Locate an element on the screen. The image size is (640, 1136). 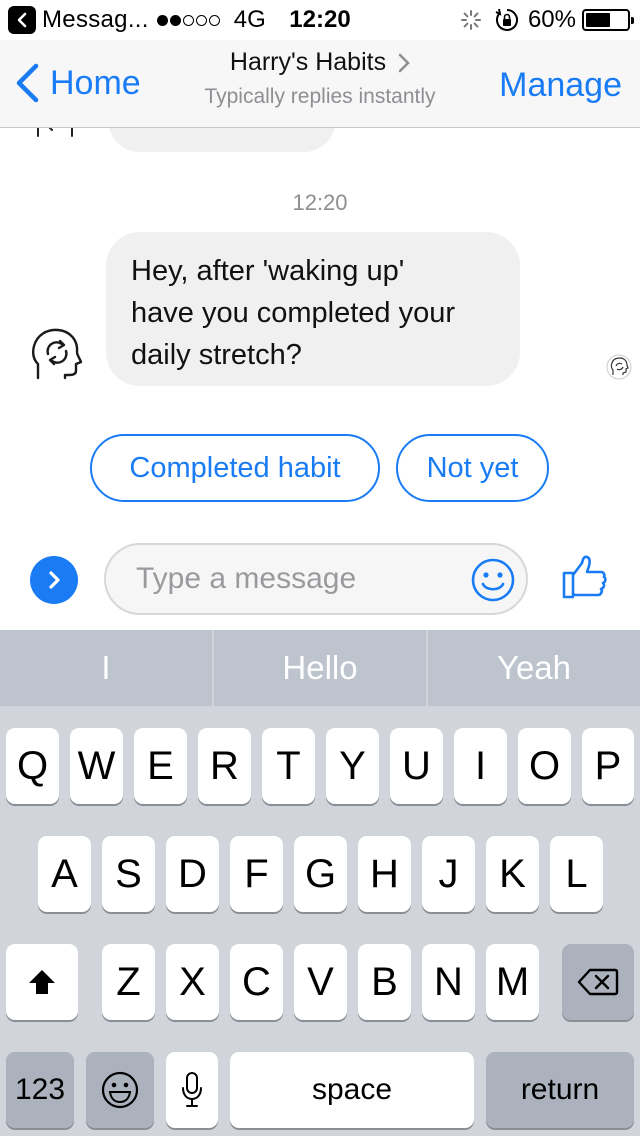
message-line-1: Hey, after 'waking up' is located at coordinates (268, 271).